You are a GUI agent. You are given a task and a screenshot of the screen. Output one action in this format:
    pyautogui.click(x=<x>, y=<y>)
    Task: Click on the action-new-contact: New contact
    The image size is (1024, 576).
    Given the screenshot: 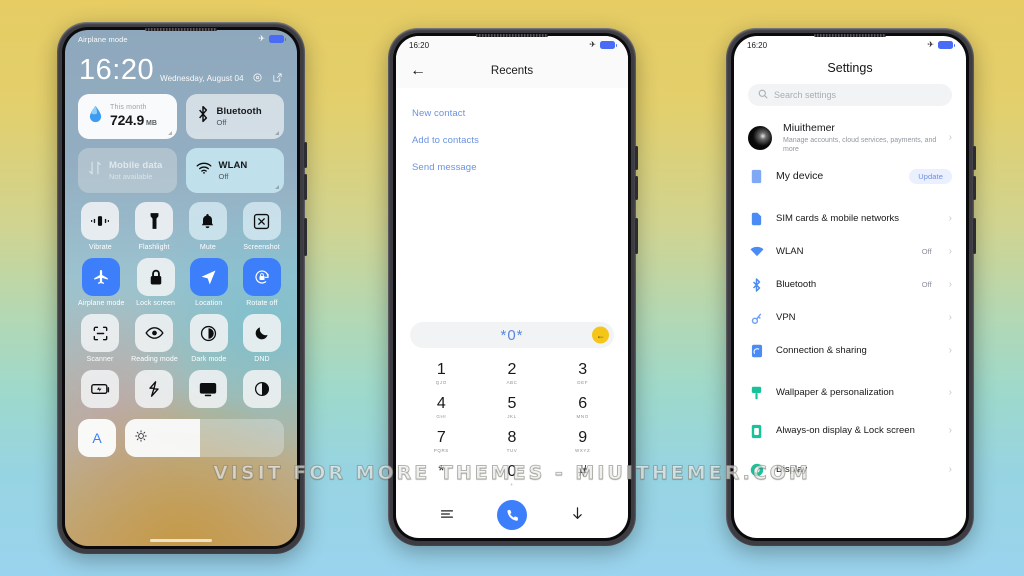 What is the action you would take?
    pyautogui.click(x=512, y=113)
    